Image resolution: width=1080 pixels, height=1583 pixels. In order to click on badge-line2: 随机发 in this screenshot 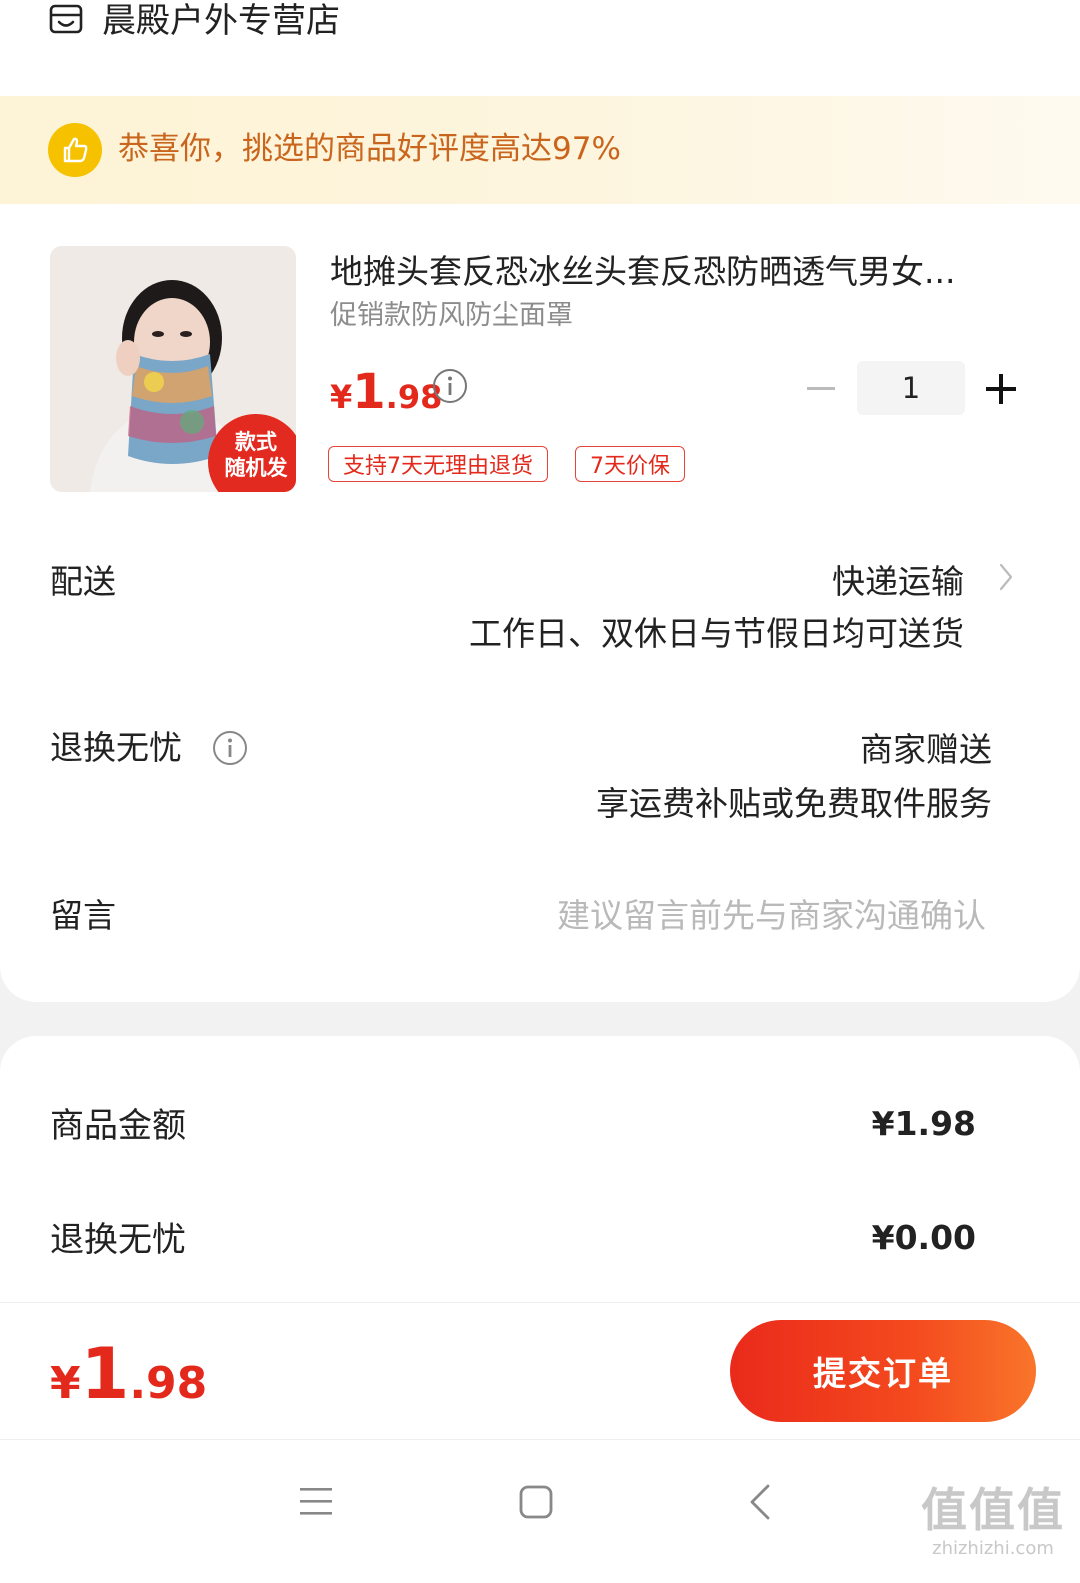, I will do `click(256, 468)`.